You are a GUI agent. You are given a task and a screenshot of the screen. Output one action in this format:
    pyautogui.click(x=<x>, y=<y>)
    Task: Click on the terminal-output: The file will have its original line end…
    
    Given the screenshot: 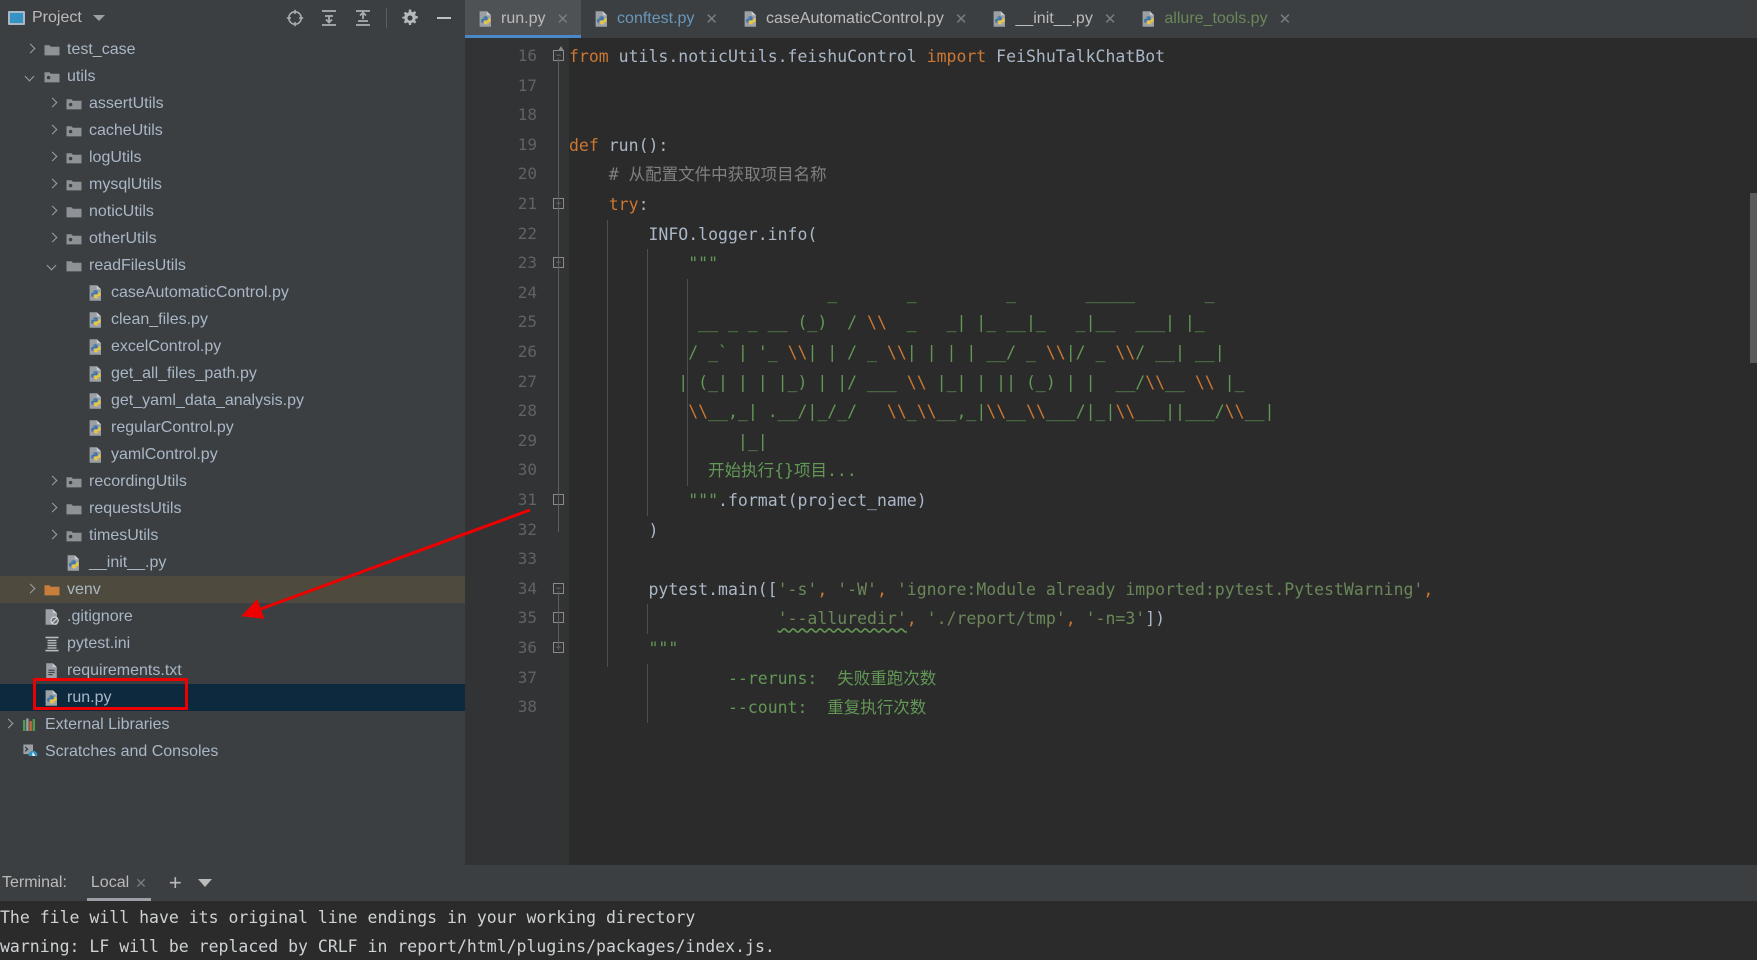 What is the action you would take?
    pyautogui.click(x=878, y=930)
    